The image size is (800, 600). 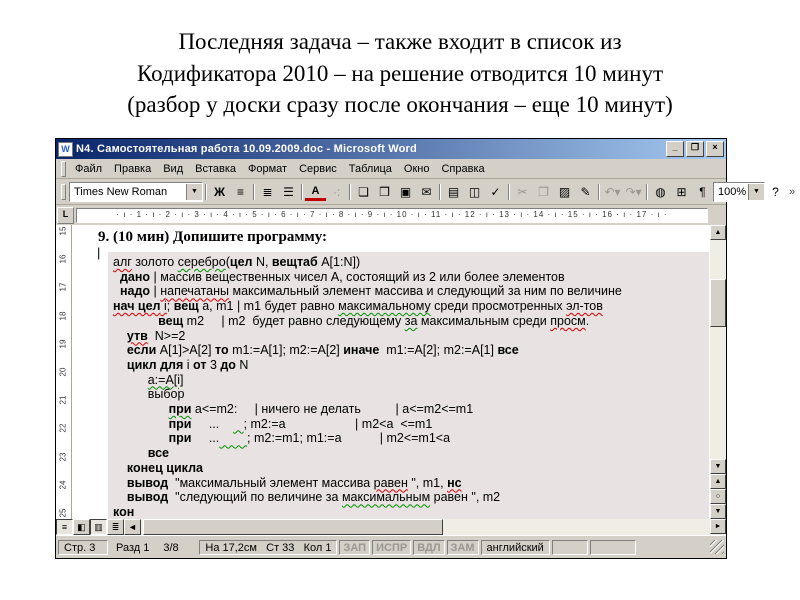 What do you see at coordinates (88, 169) in the screenshot?
I see `menu-item: Файл` at bounding box center [88, 169].